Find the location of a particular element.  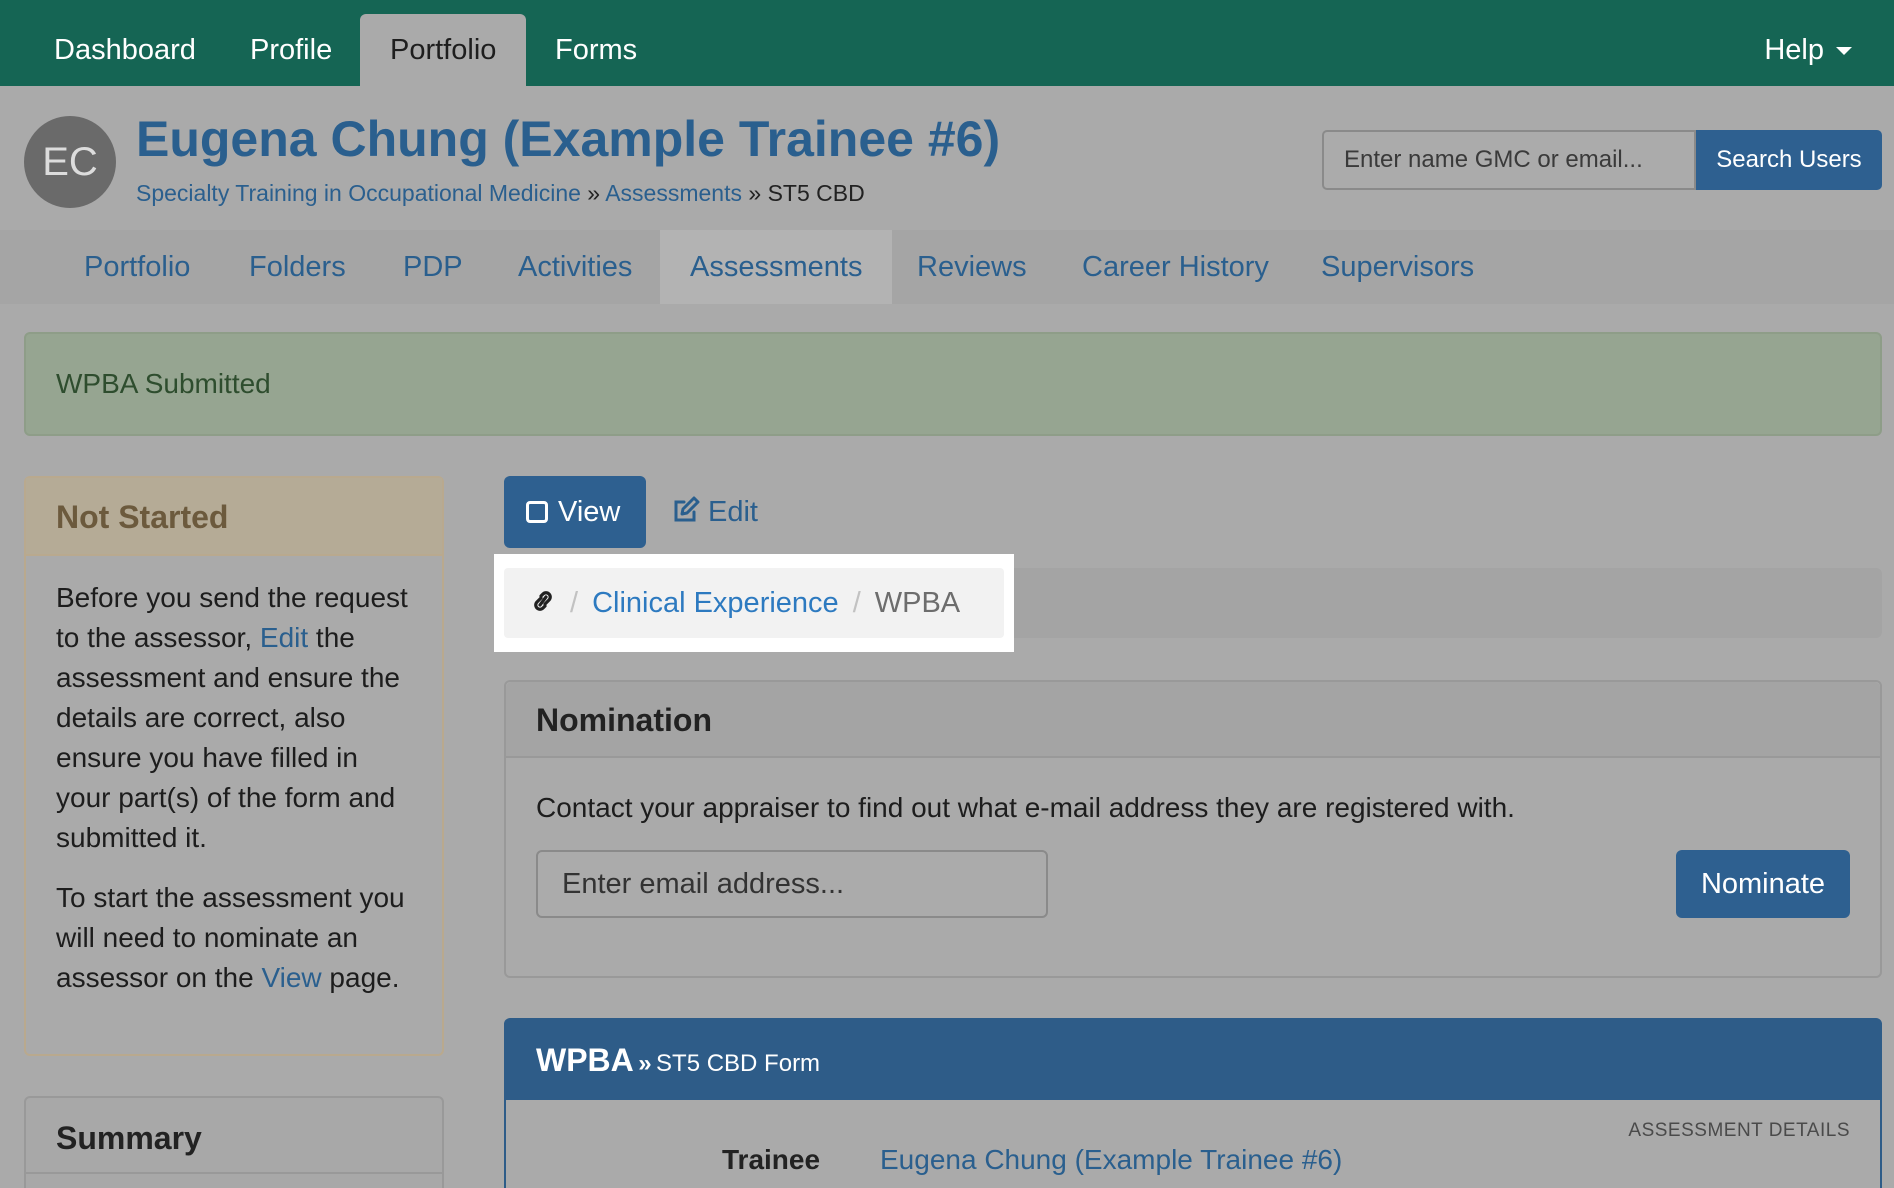

breadcrumb-current: ST5 CBD is located at coordinates (816, 193).